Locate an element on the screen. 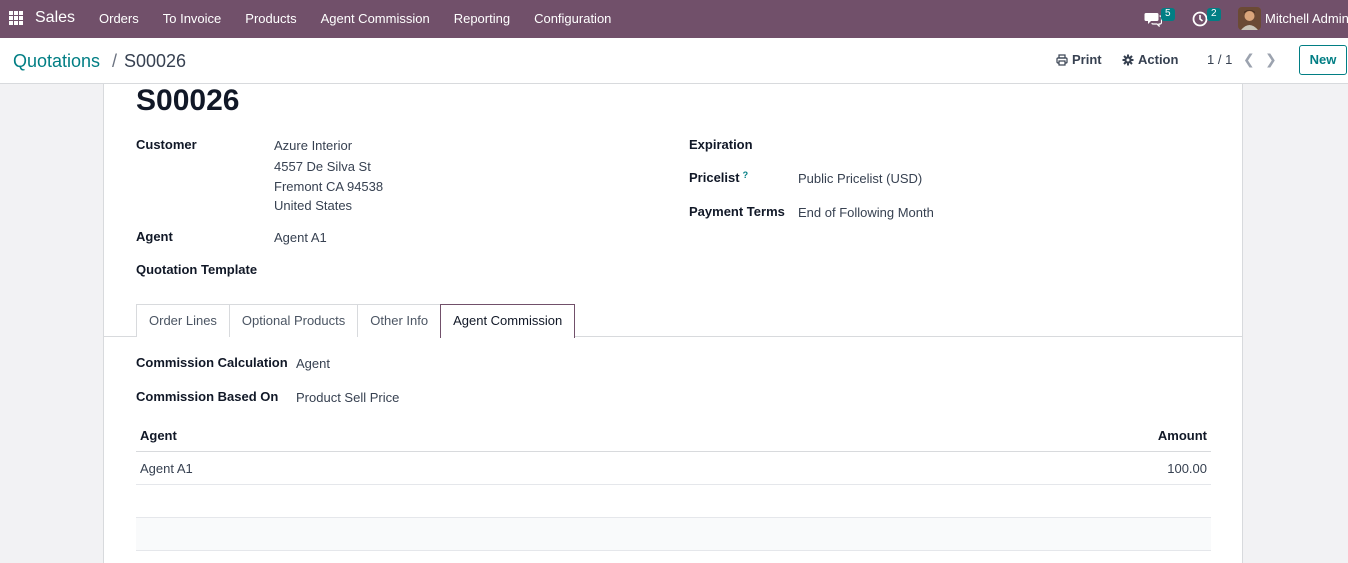 This screenshot has height=563, width=1348. column-header-agent: Agent is located at coordinates (158, 435).